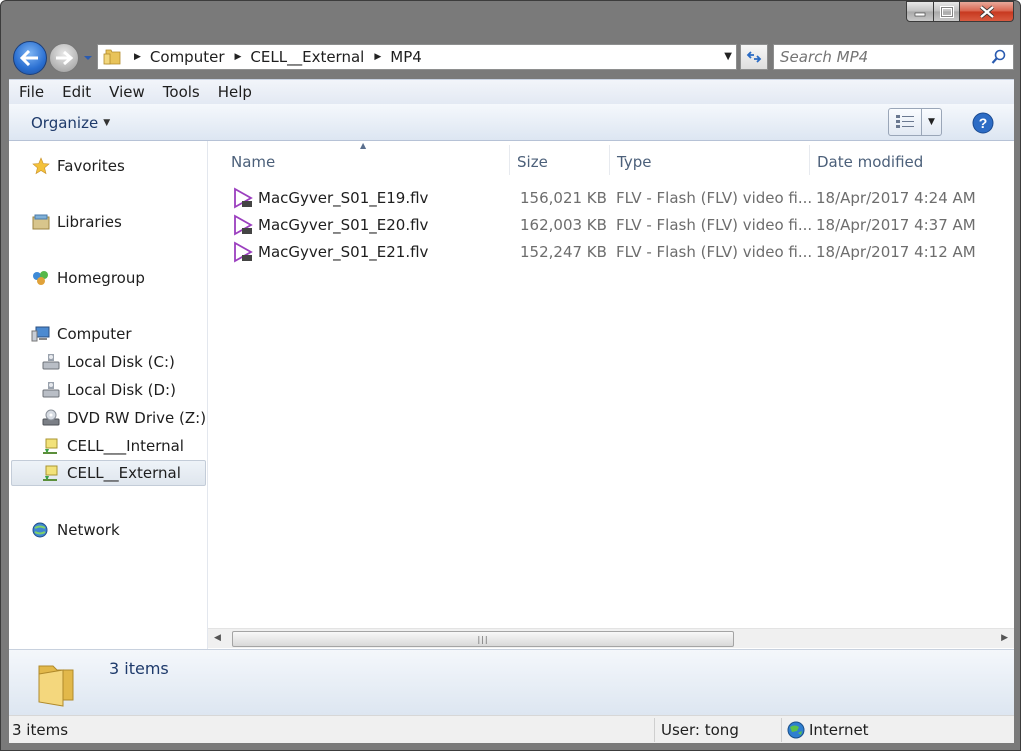  What do you see at coordinates (728, 56) in the screenshot?
I see `address-dropdown-icon: ▼` at bounding box center [728, 56].